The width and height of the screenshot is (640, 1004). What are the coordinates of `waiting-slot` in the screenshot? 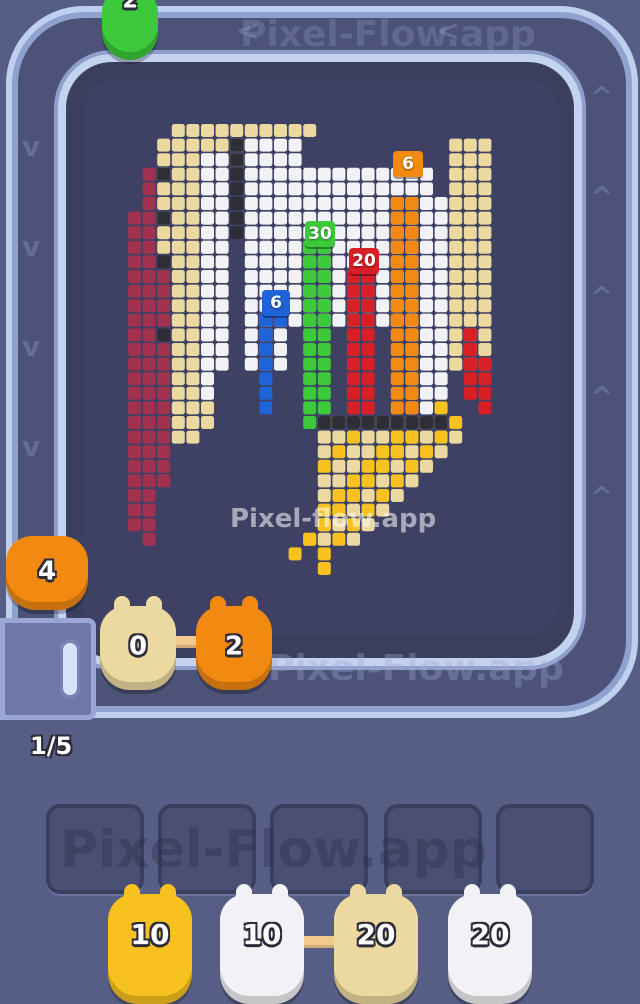 It's located at (545, 849).